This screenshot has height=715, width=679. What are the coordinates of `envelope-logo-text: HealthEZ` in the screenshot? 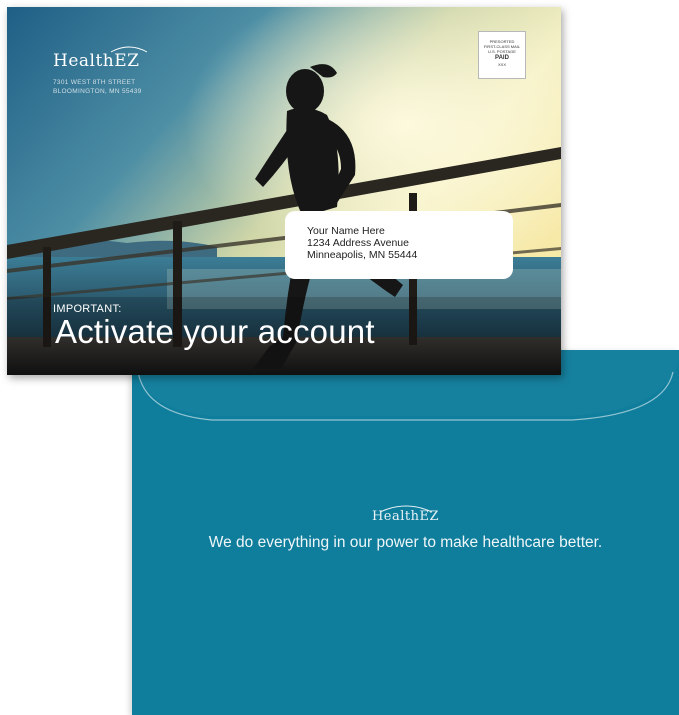 It's located at (405, 516).